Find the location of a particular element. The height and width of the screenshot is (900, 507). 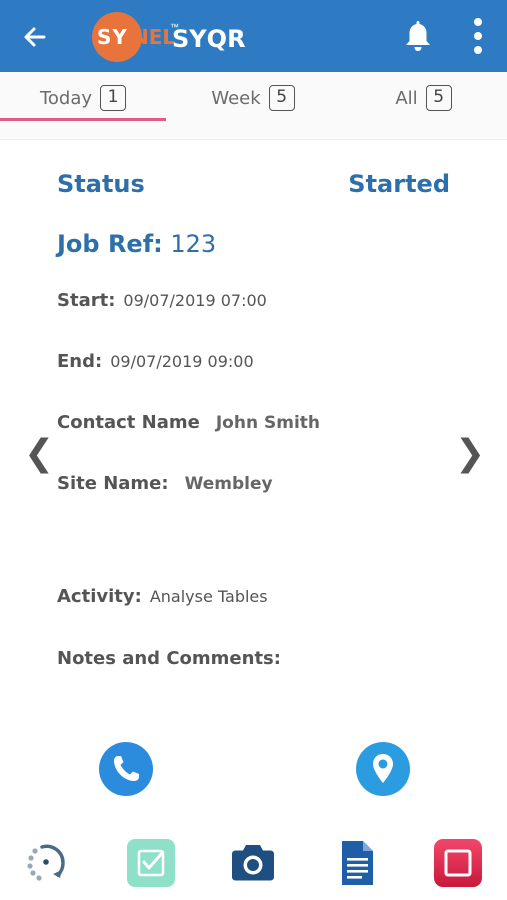

checkbox-icon is located at coordinates (151, 863).